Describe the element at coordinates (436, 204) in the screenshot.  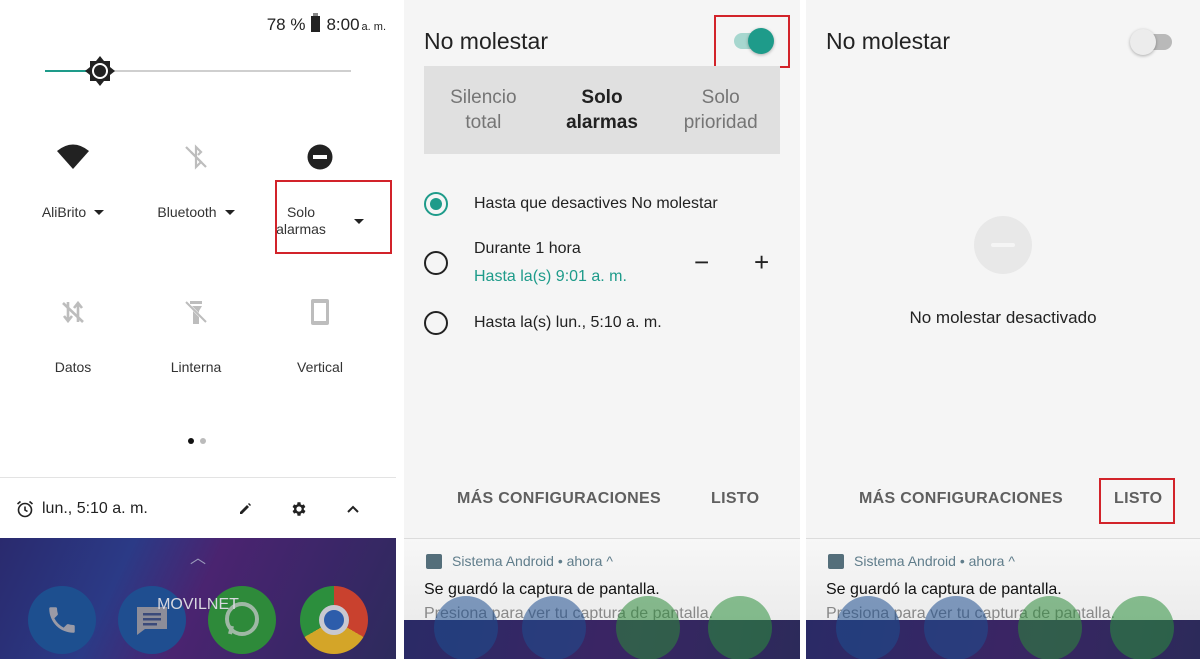
I see `radio-selected` at that location.